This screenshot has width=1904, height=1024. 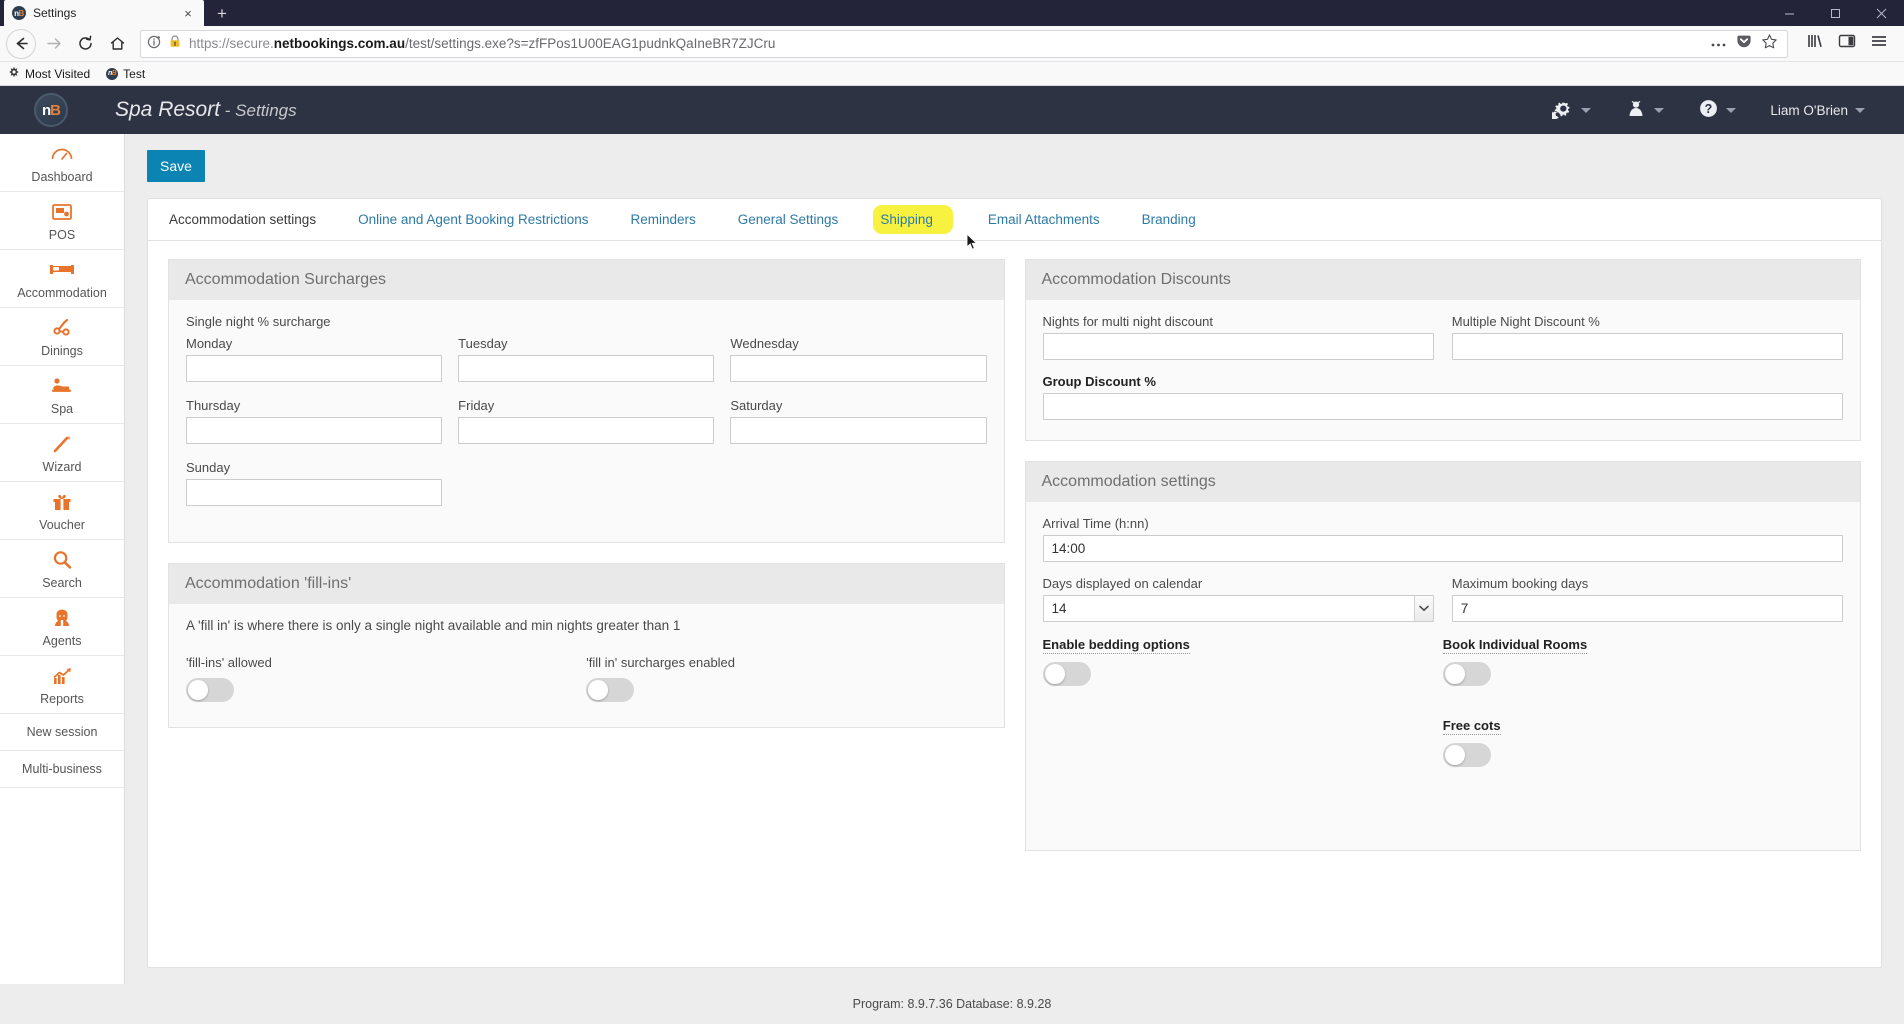 I want to click on page-actions-ellipsis-icon, so click(x=1718, y=44).